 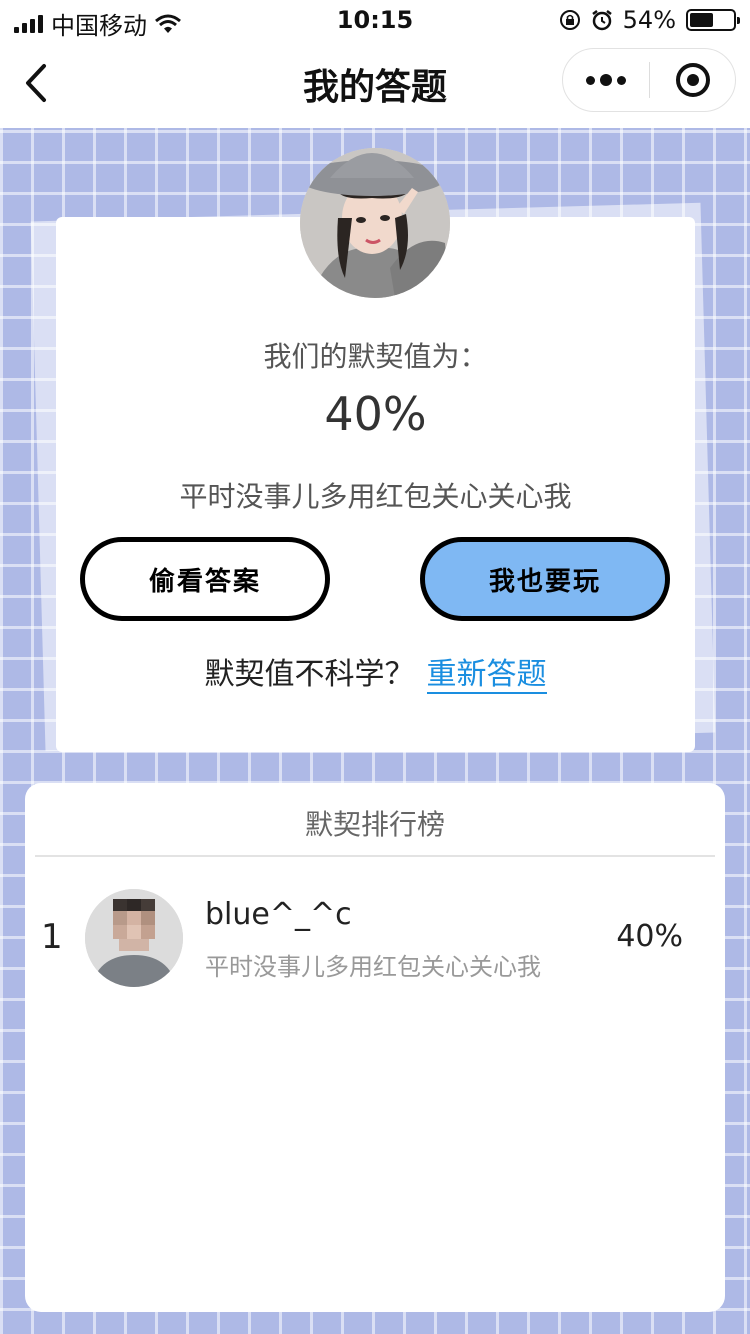 I want to click on ranking-username: blue^_^c, so click(x=278, y=914).